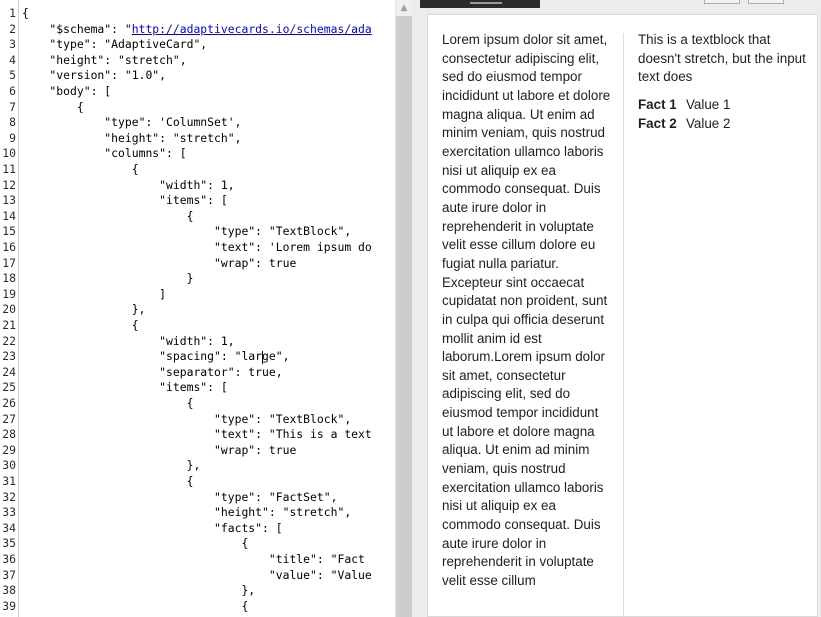 The image size is (821, 617). What do you see at coordinates (9, 262) in the screenshot?
I see `line-number: 17` at bounding box center [9, 262].